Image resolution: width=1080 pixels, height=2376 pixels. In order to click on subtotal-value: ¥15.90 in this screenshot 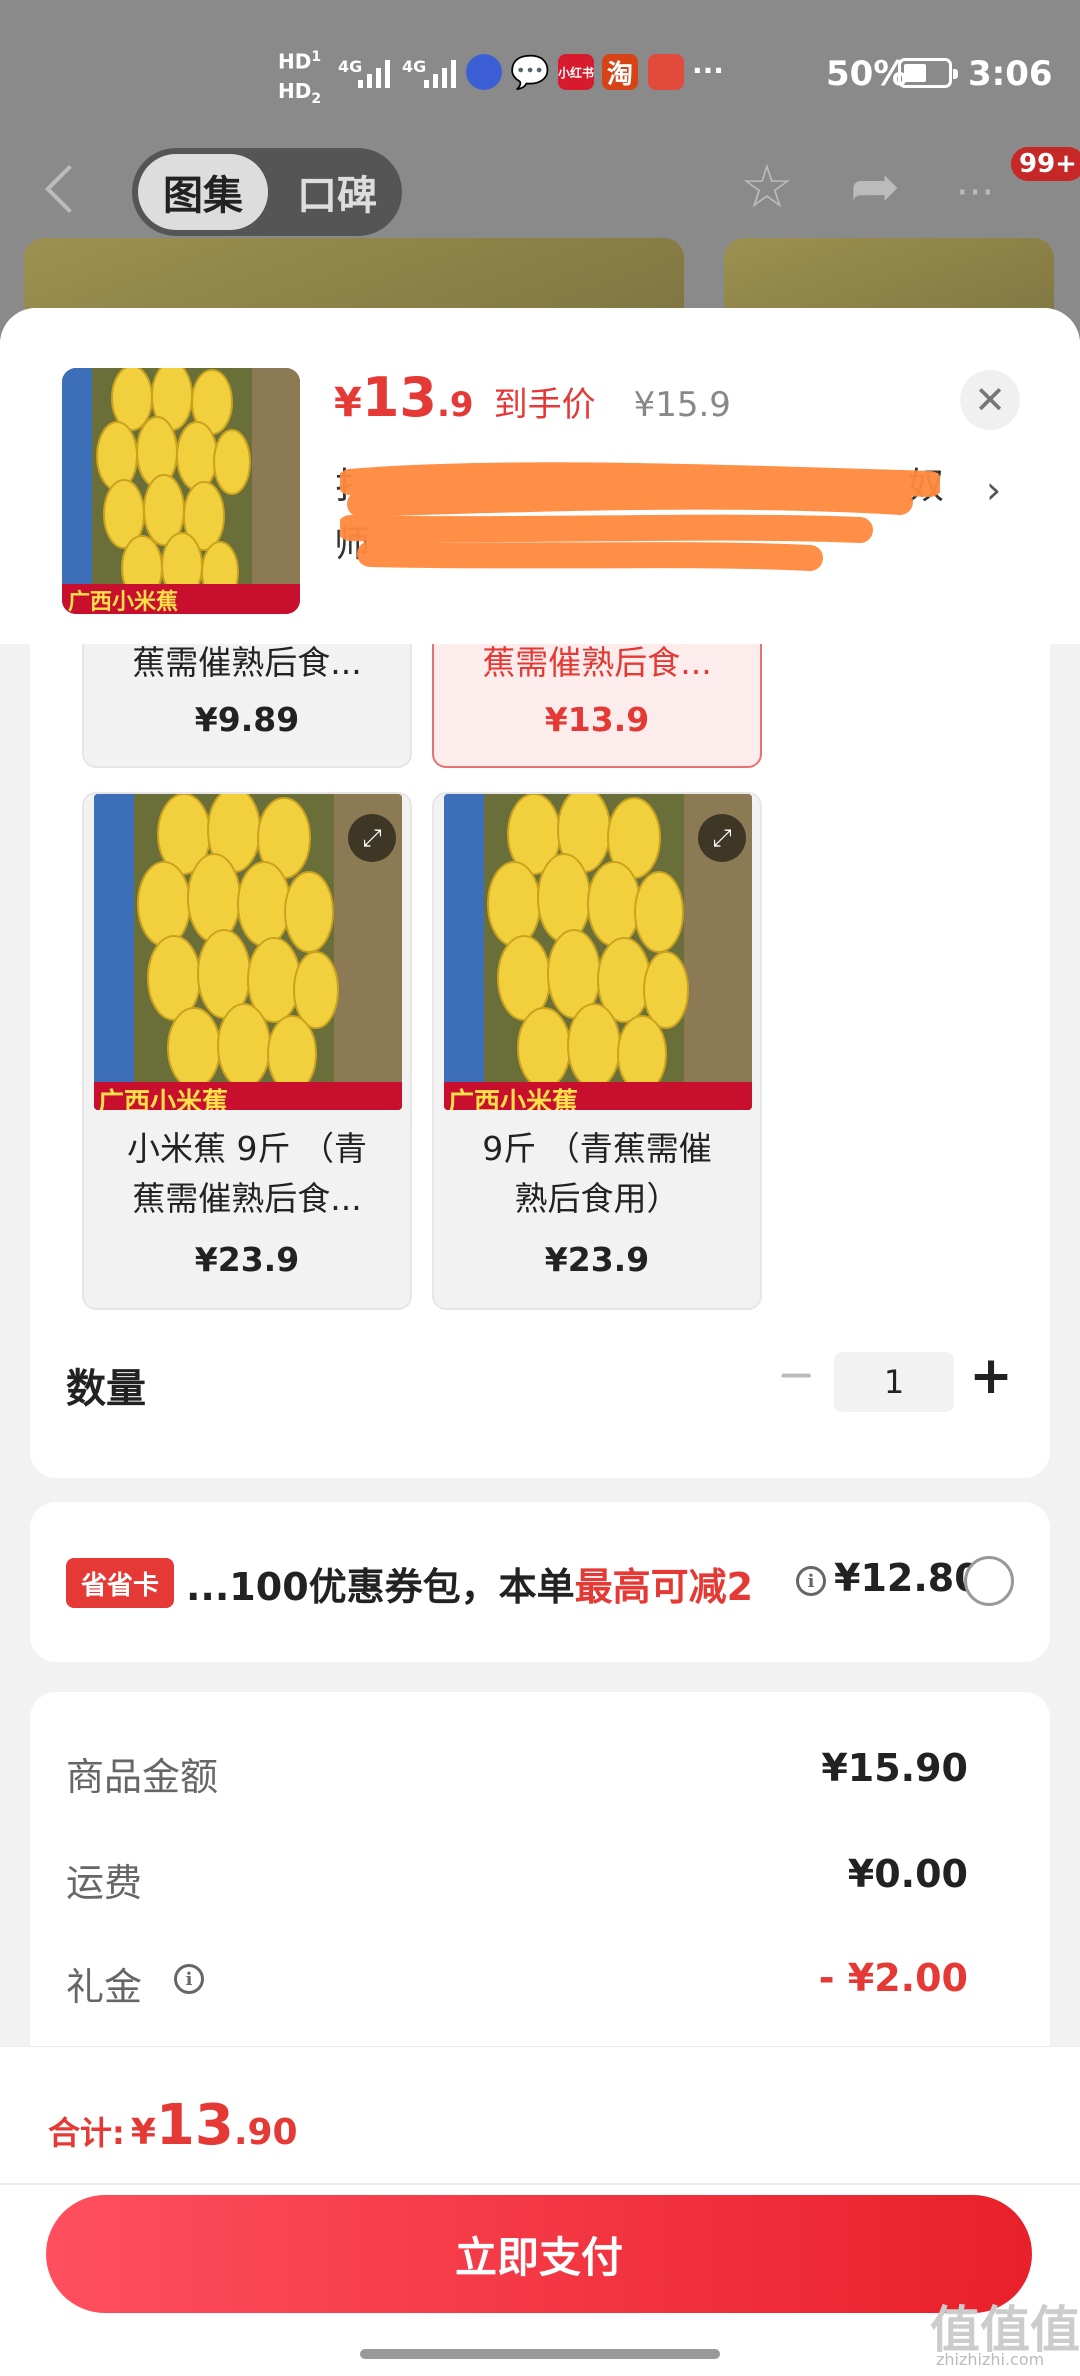, I will do `click(894, 1768)`.